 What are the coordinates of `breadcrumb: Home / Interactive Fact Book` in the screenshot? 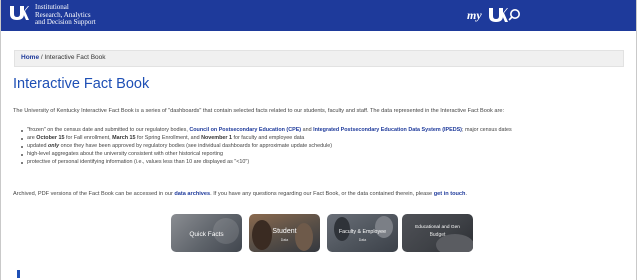 It's located at (63, 57).